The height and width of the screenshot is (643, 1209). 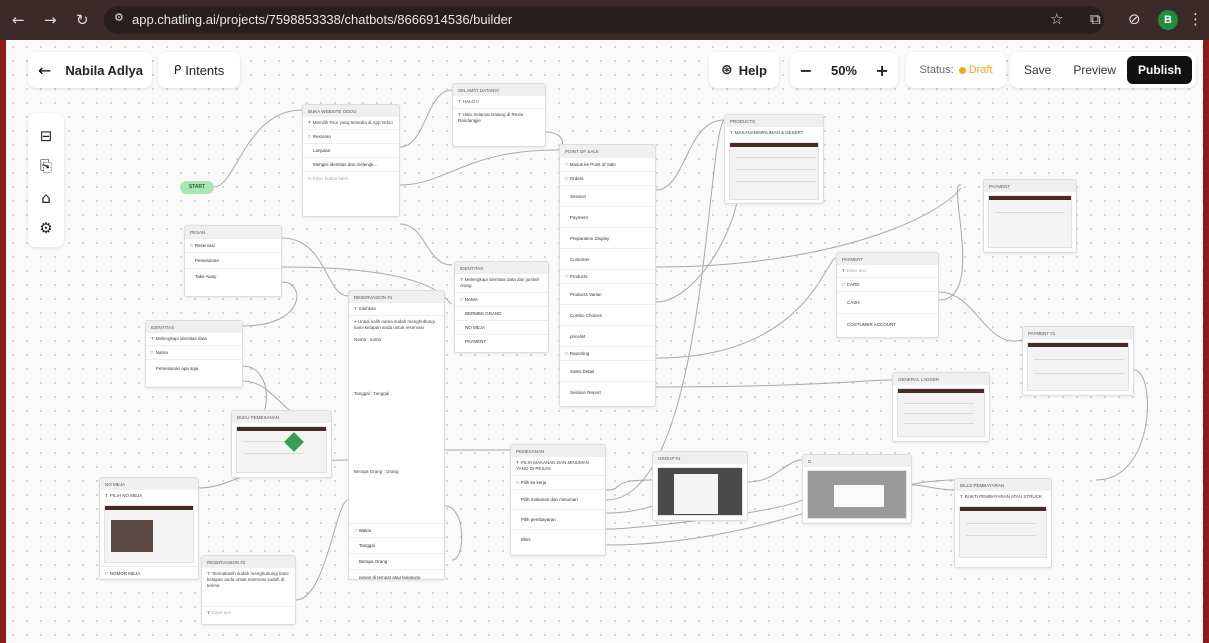 I want to click on node-button: Sales Detail, so click(x=607, y=370).